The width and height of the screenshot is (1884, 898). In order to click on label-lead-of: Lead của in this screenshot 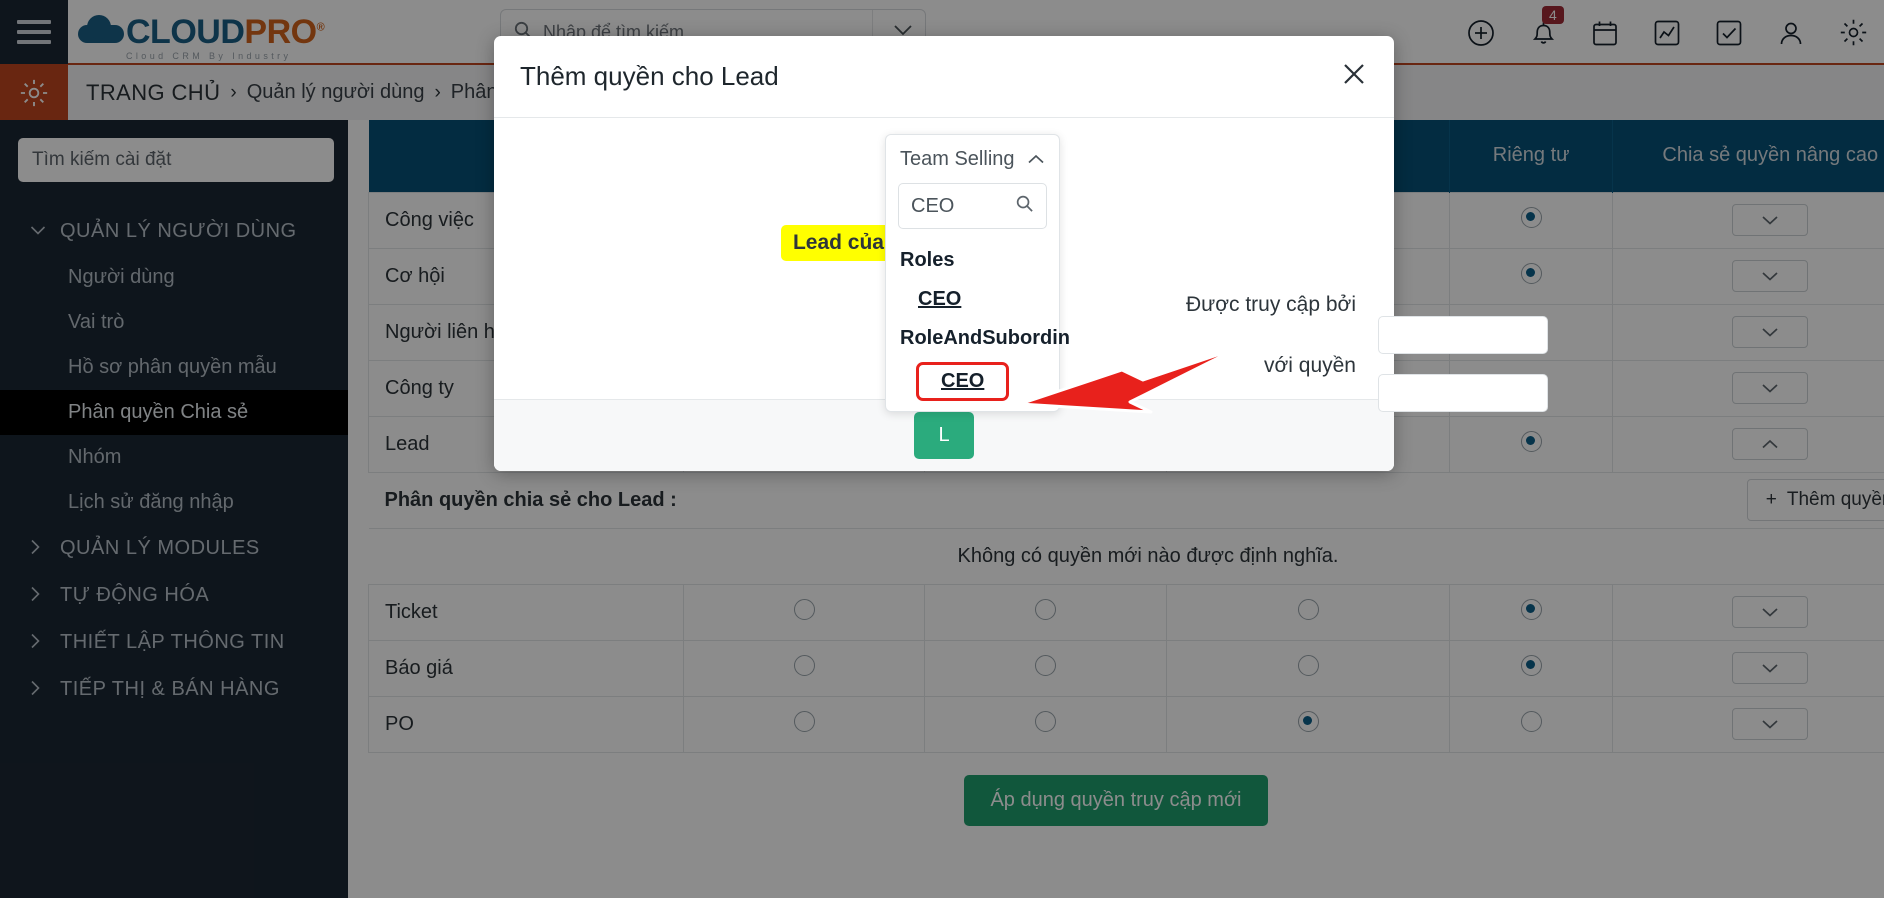, I will do `click(838, 243)`.